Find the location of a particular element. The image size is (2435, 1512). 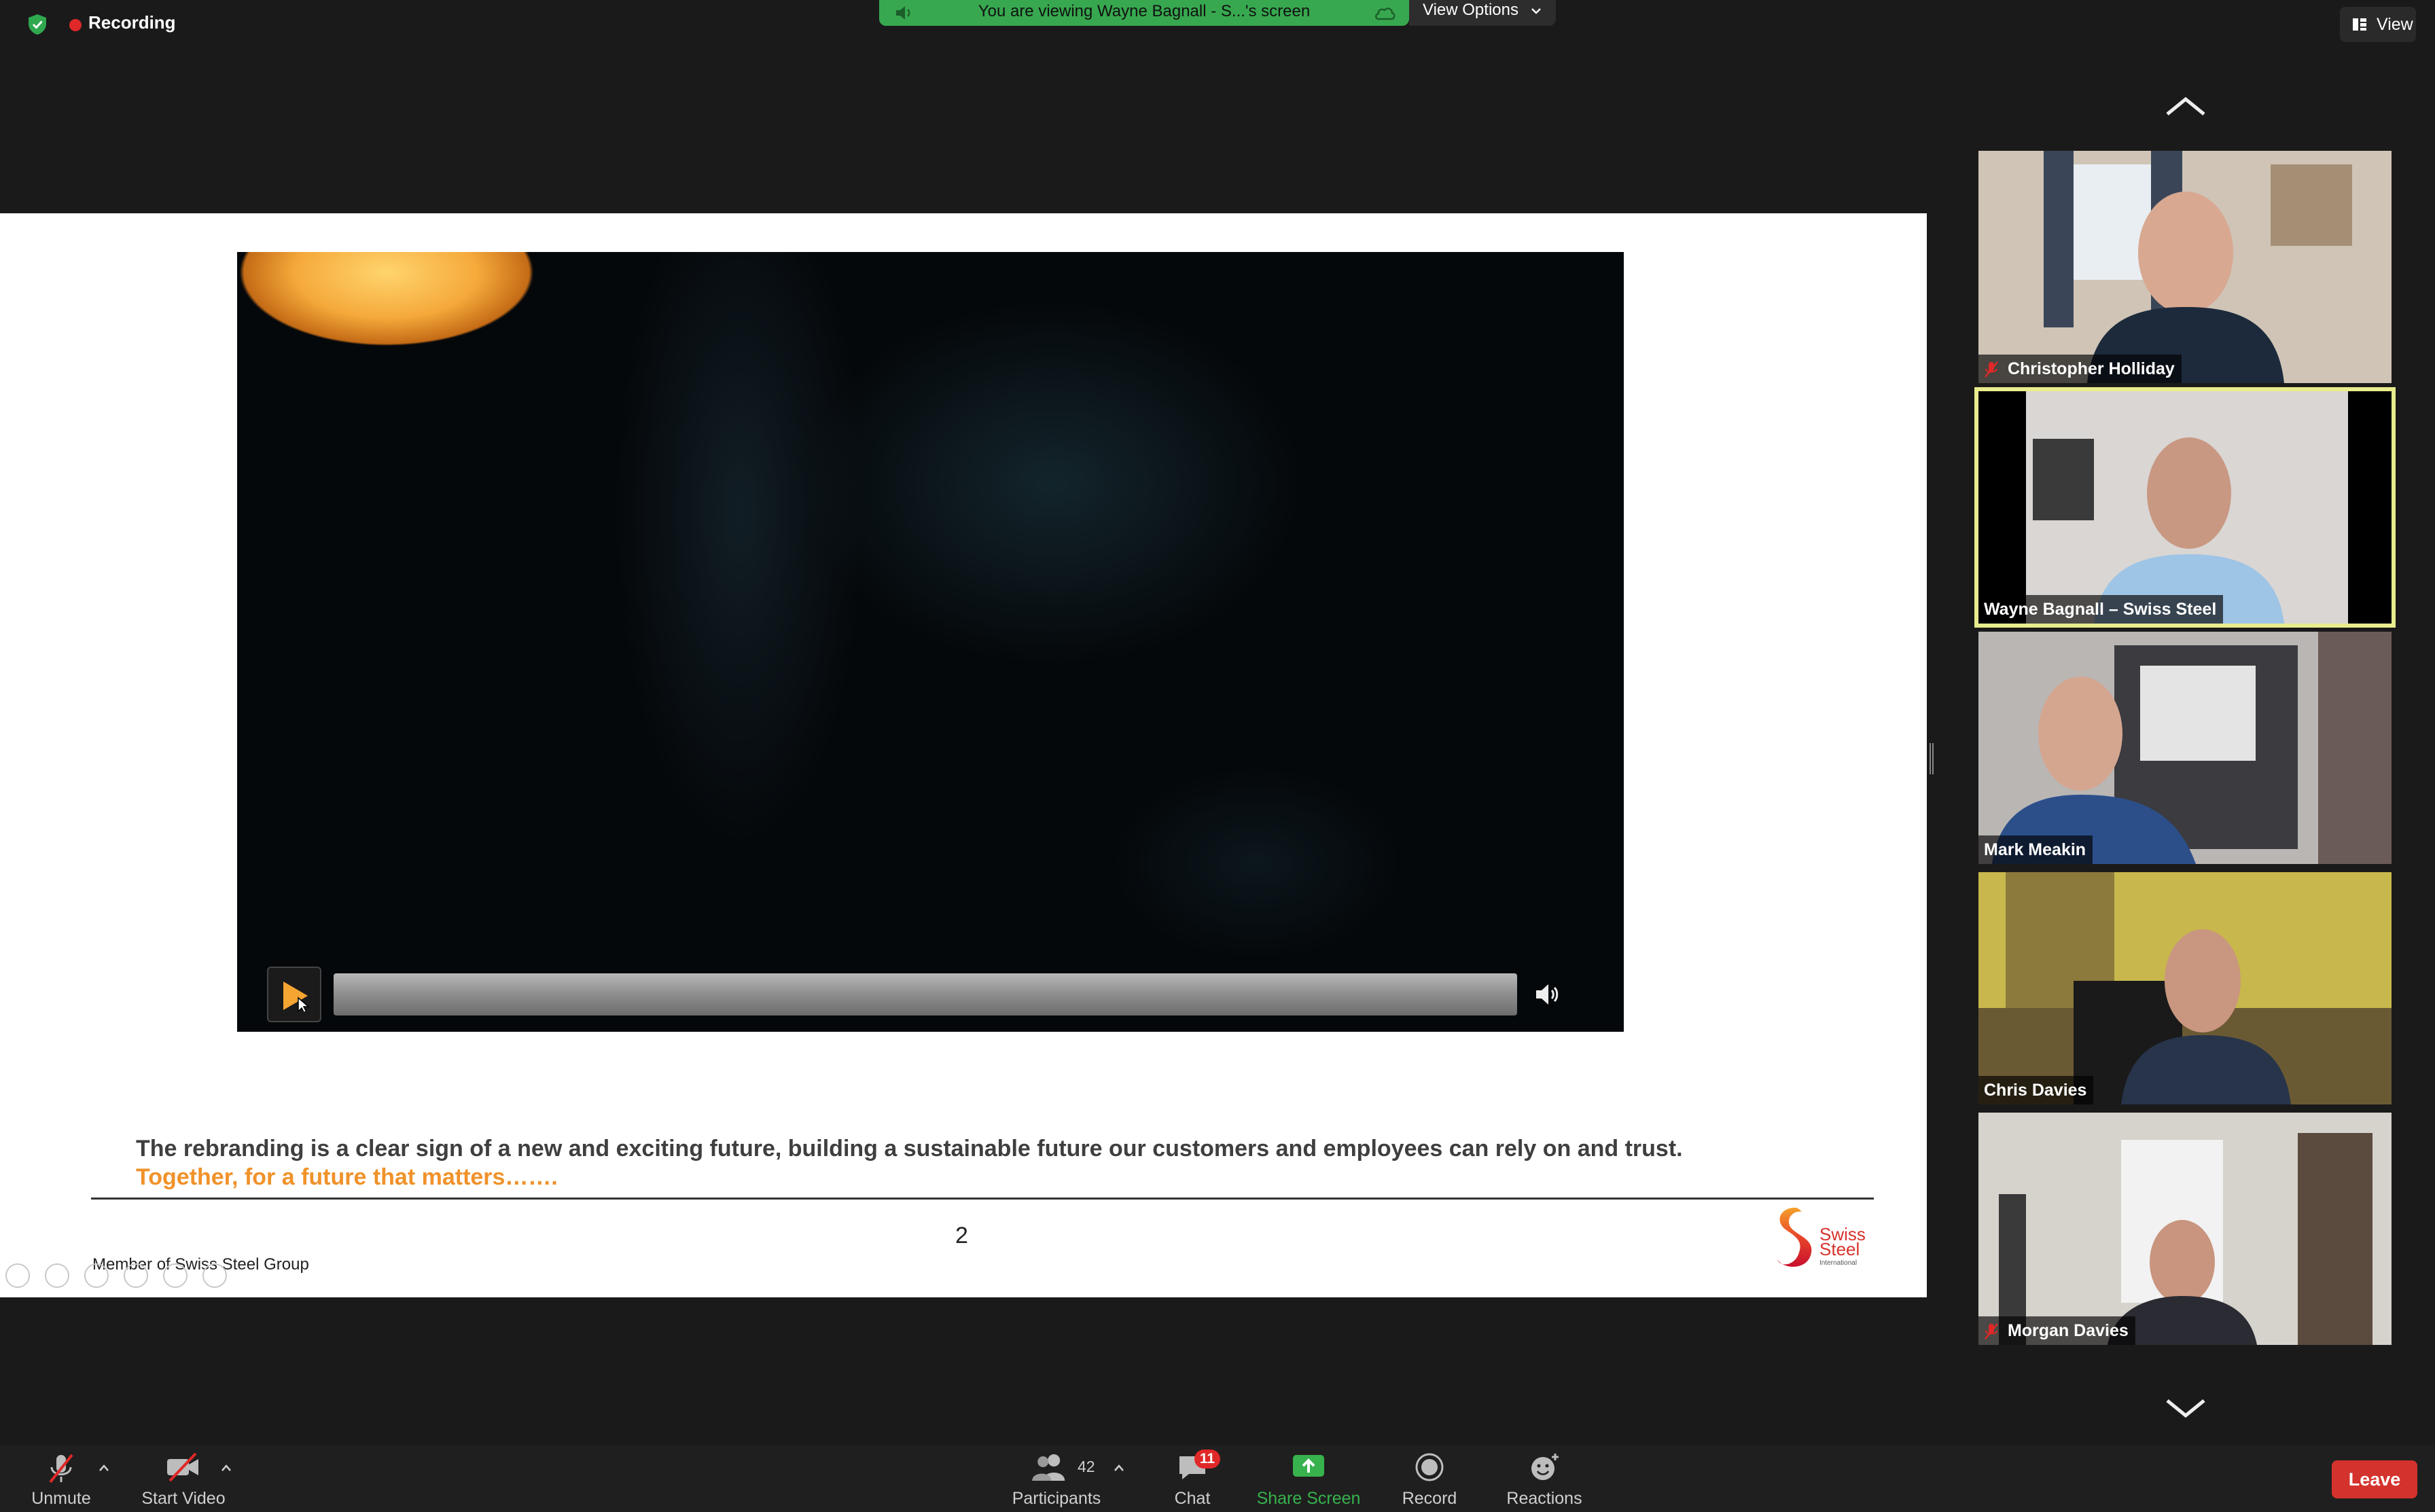

play-icon is located at coordinates (296, 996).